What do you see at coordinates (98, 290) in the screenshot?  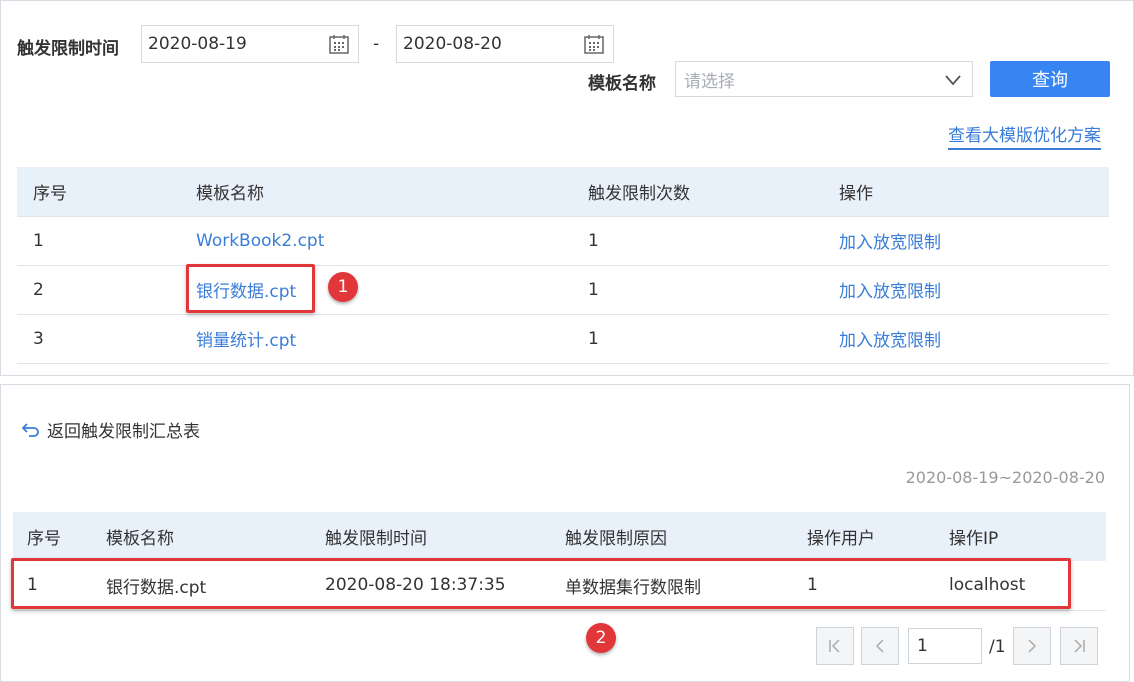 I see `row-index: 2` at bounding box center [98, 290].